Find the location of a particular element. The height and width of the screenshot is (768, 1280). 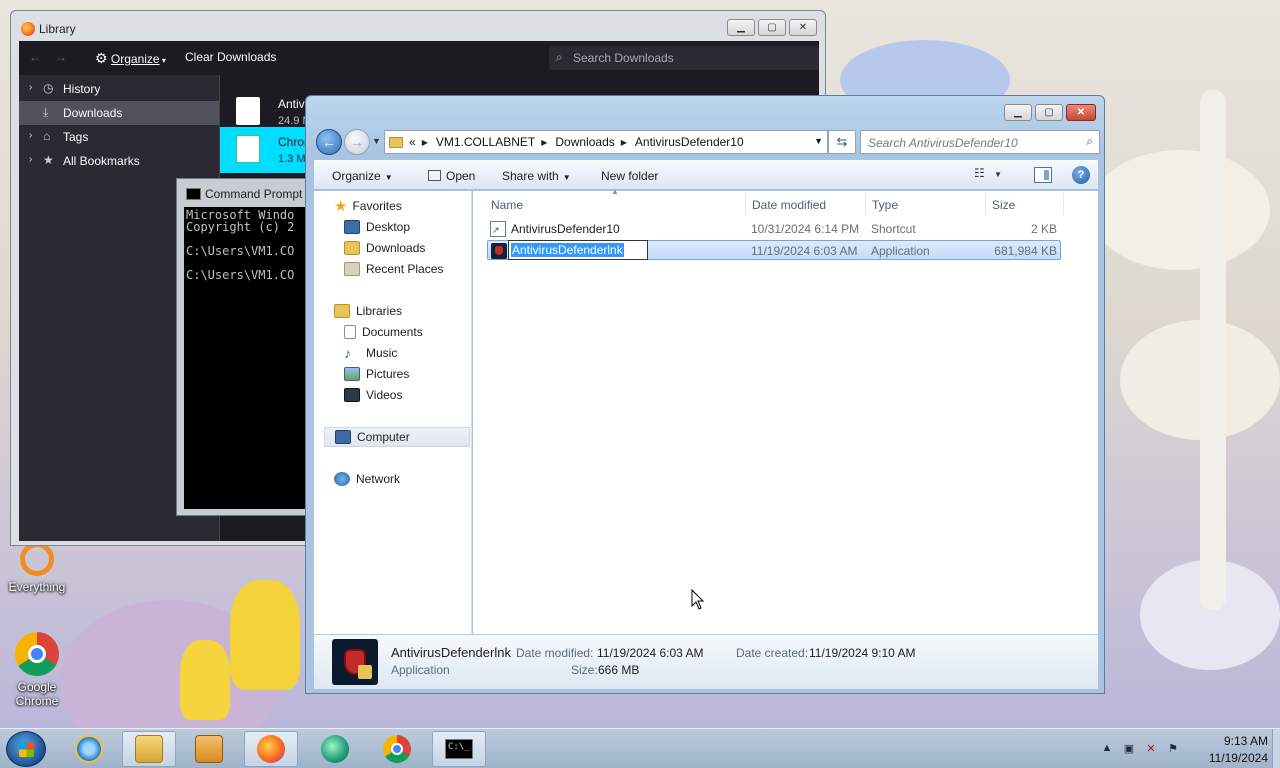

gear-icon: ⚙ is located at coordinates (101, 58).